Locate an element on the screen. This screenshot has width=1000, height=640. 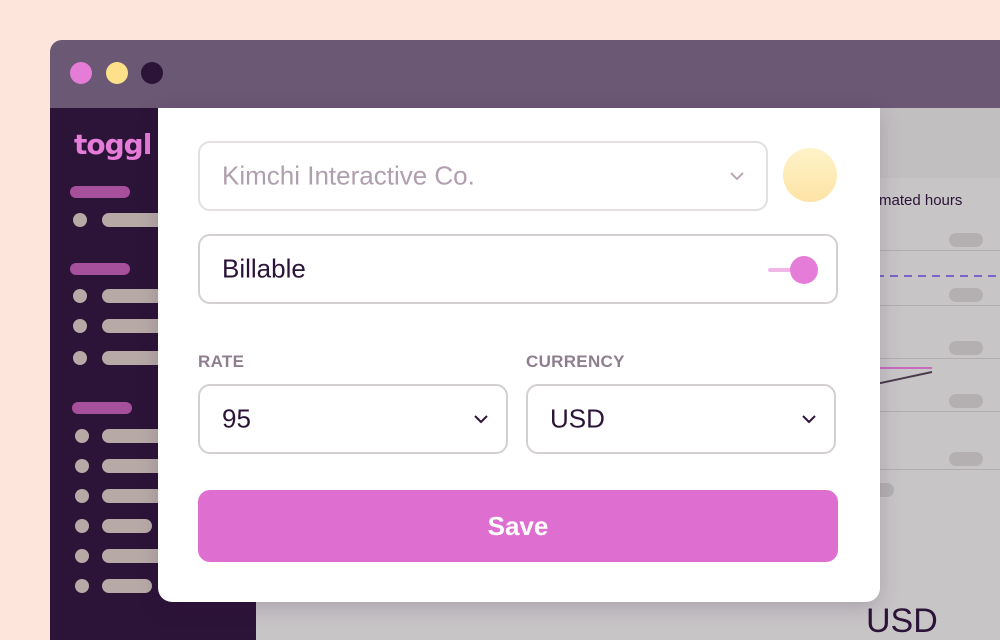
estimate-dashed-line is located at coordinates (938, 276).